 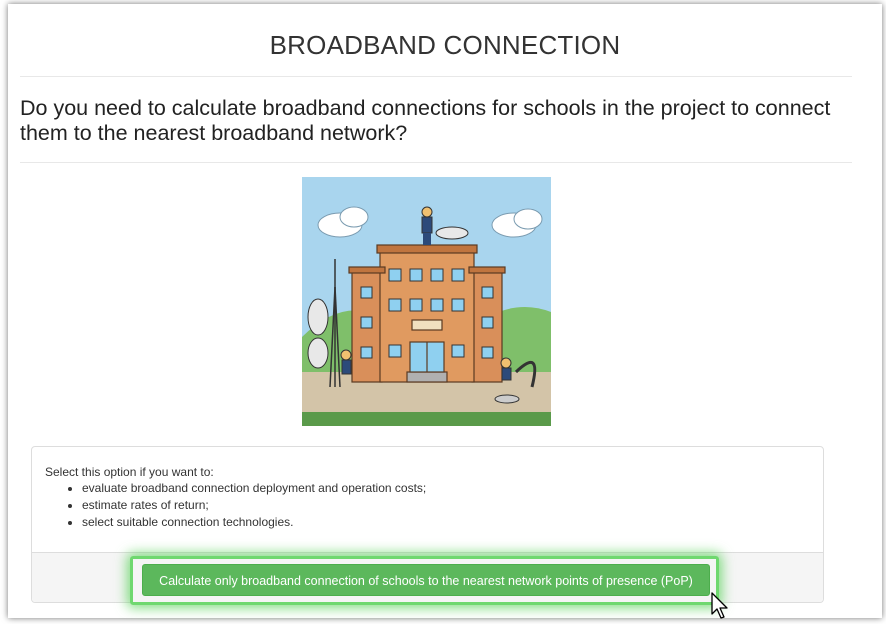 I want to click on question-divider, so click(x=436, y=162).